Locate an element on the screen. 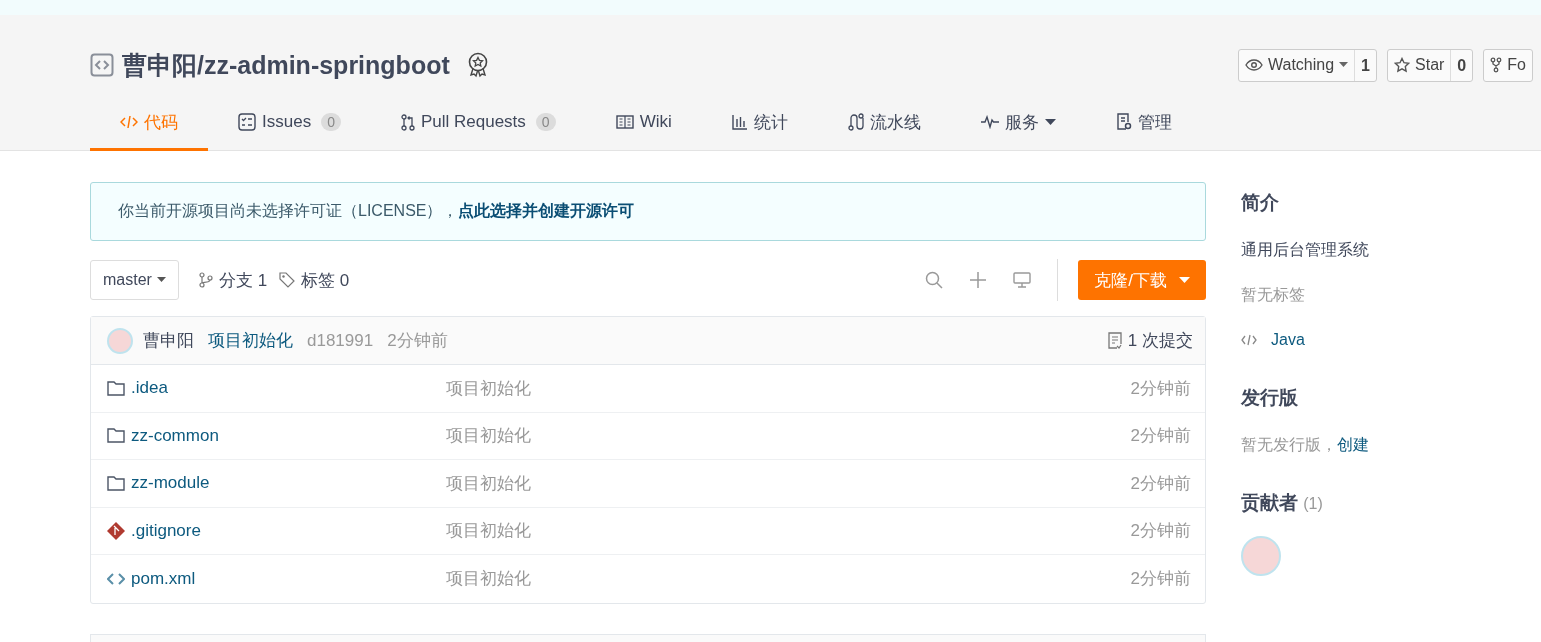  file-link: zz-module is located at coordinates (276, 483).